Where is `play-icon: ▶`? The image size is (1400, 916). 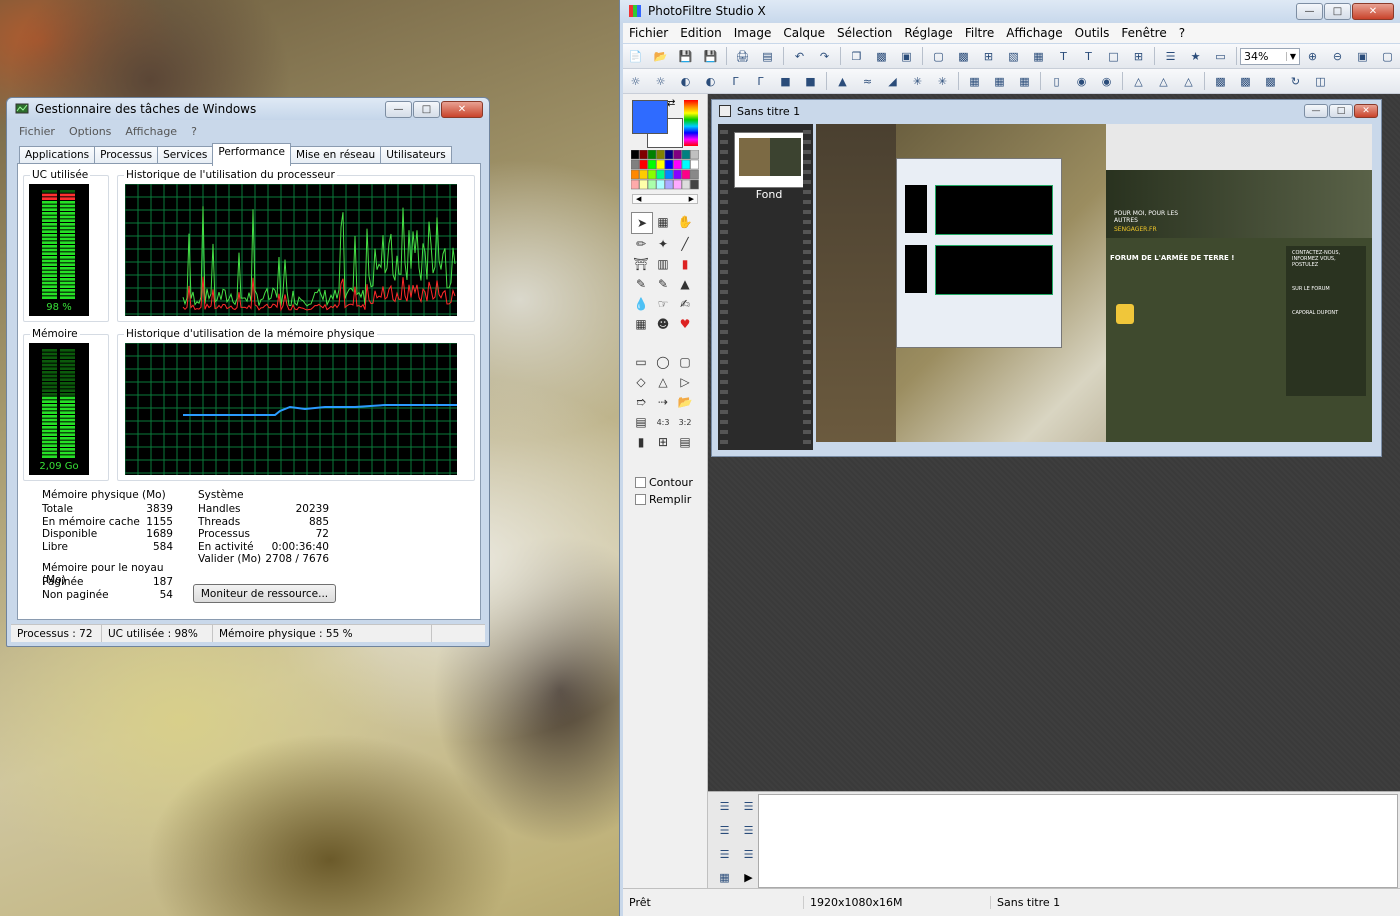 play-icon: ▶ is located at coordinates (749, 877).